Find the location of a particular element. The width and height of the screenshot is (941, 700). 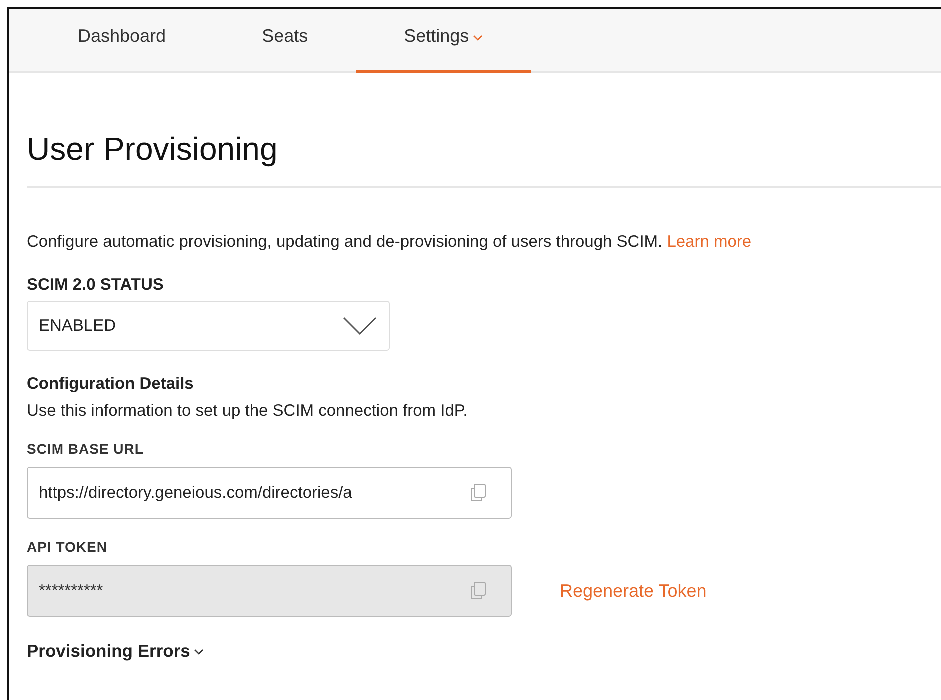

provisioning-errors-toggle: Provisioning Errors is located at coordinates (115, 651).